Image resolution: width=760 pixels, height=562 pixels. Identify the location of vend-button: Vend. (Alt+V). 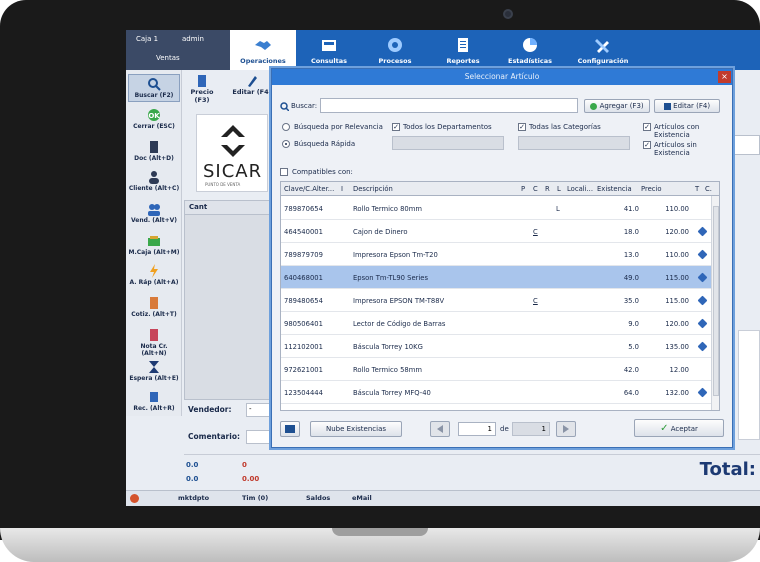
(154, 213).